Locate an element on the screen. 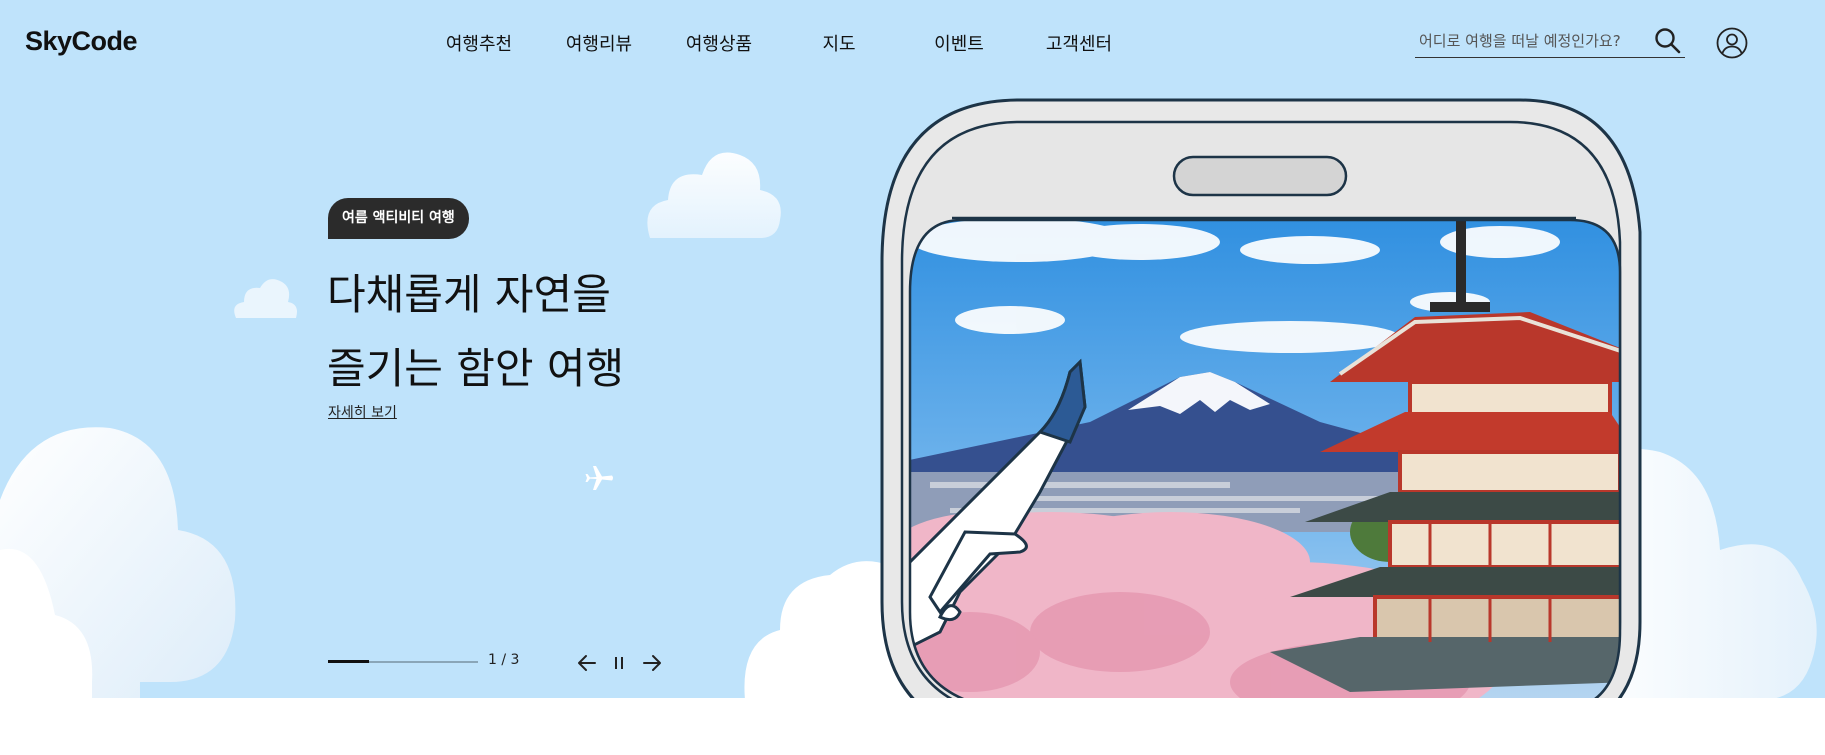 This screenshot has height=755, width=1825. prev-arrow-icon is located at coordinates (587, 663).